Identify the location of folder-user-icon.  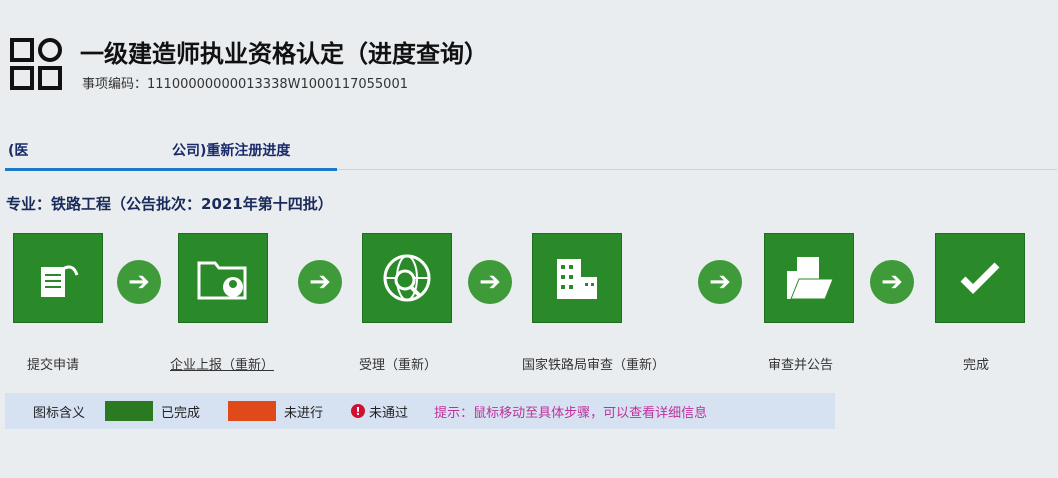
(222, 280).